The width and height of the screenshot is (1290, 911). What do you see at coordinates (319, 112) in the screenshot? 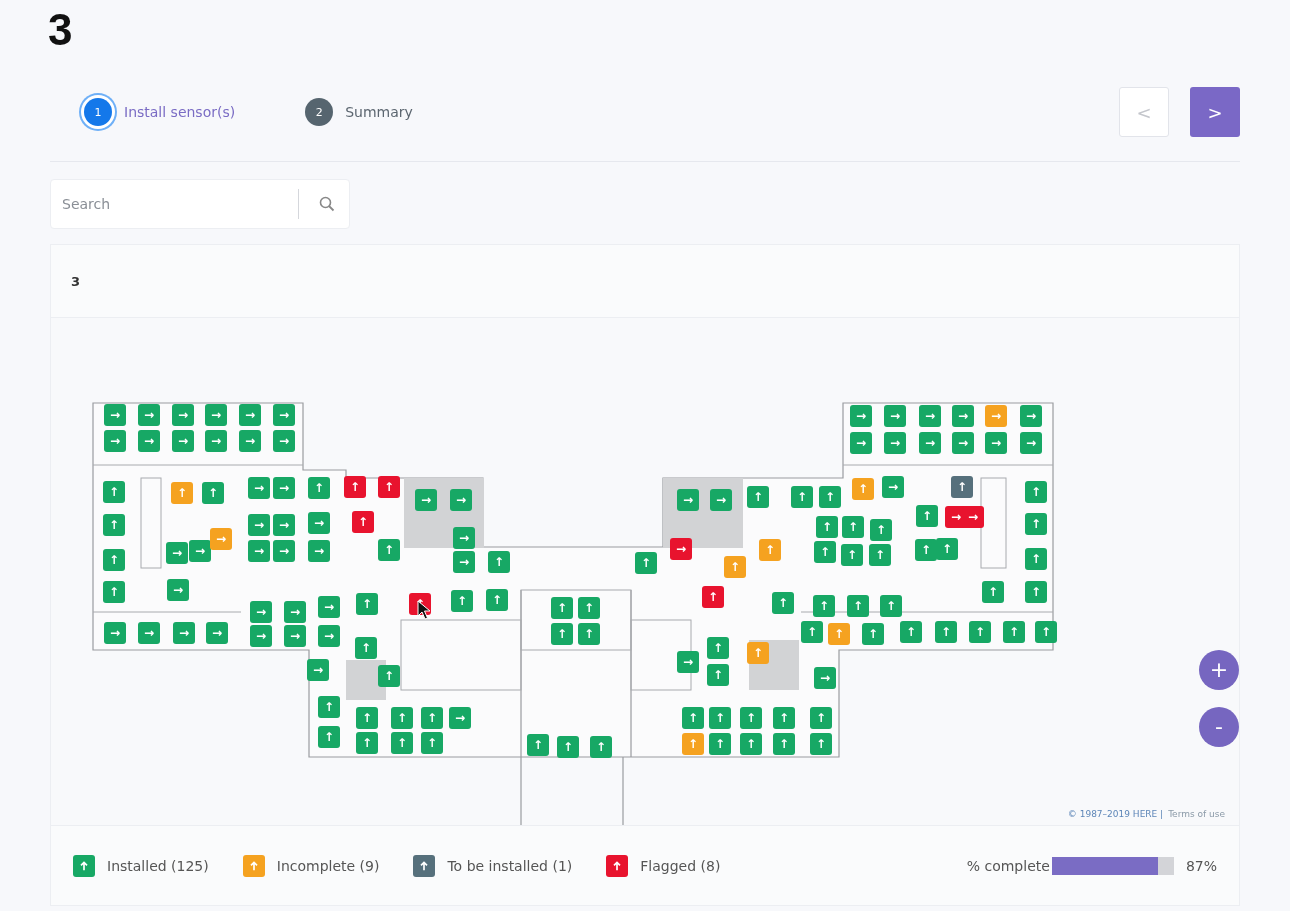
I see `step-number: 2` at bounding box center [319, 112].